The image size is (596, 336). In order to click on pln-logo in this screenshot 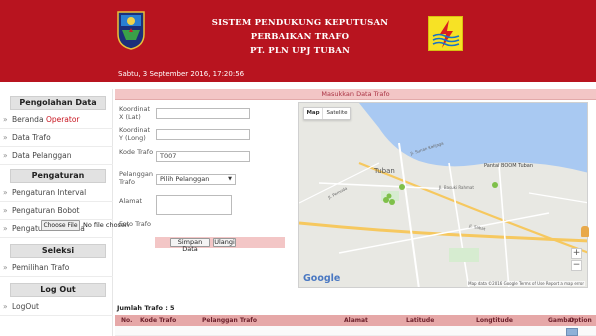, I will do `click(445, 33)`.